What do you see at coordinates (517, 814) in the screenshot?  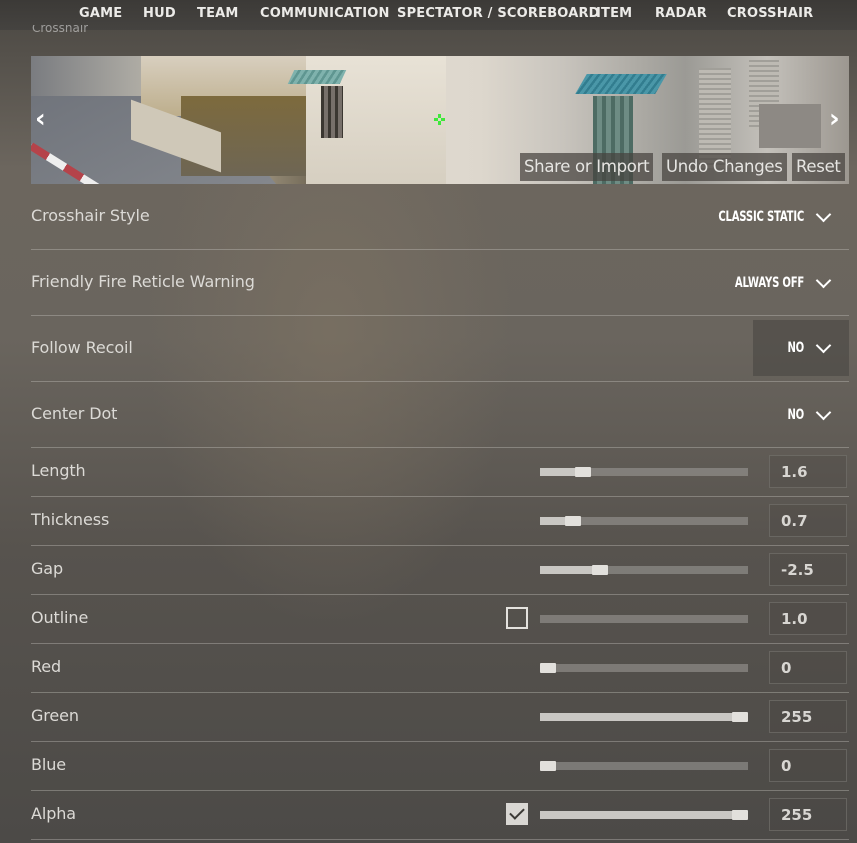 I see `alpha-checkbox` at bounding box center [517, 814].